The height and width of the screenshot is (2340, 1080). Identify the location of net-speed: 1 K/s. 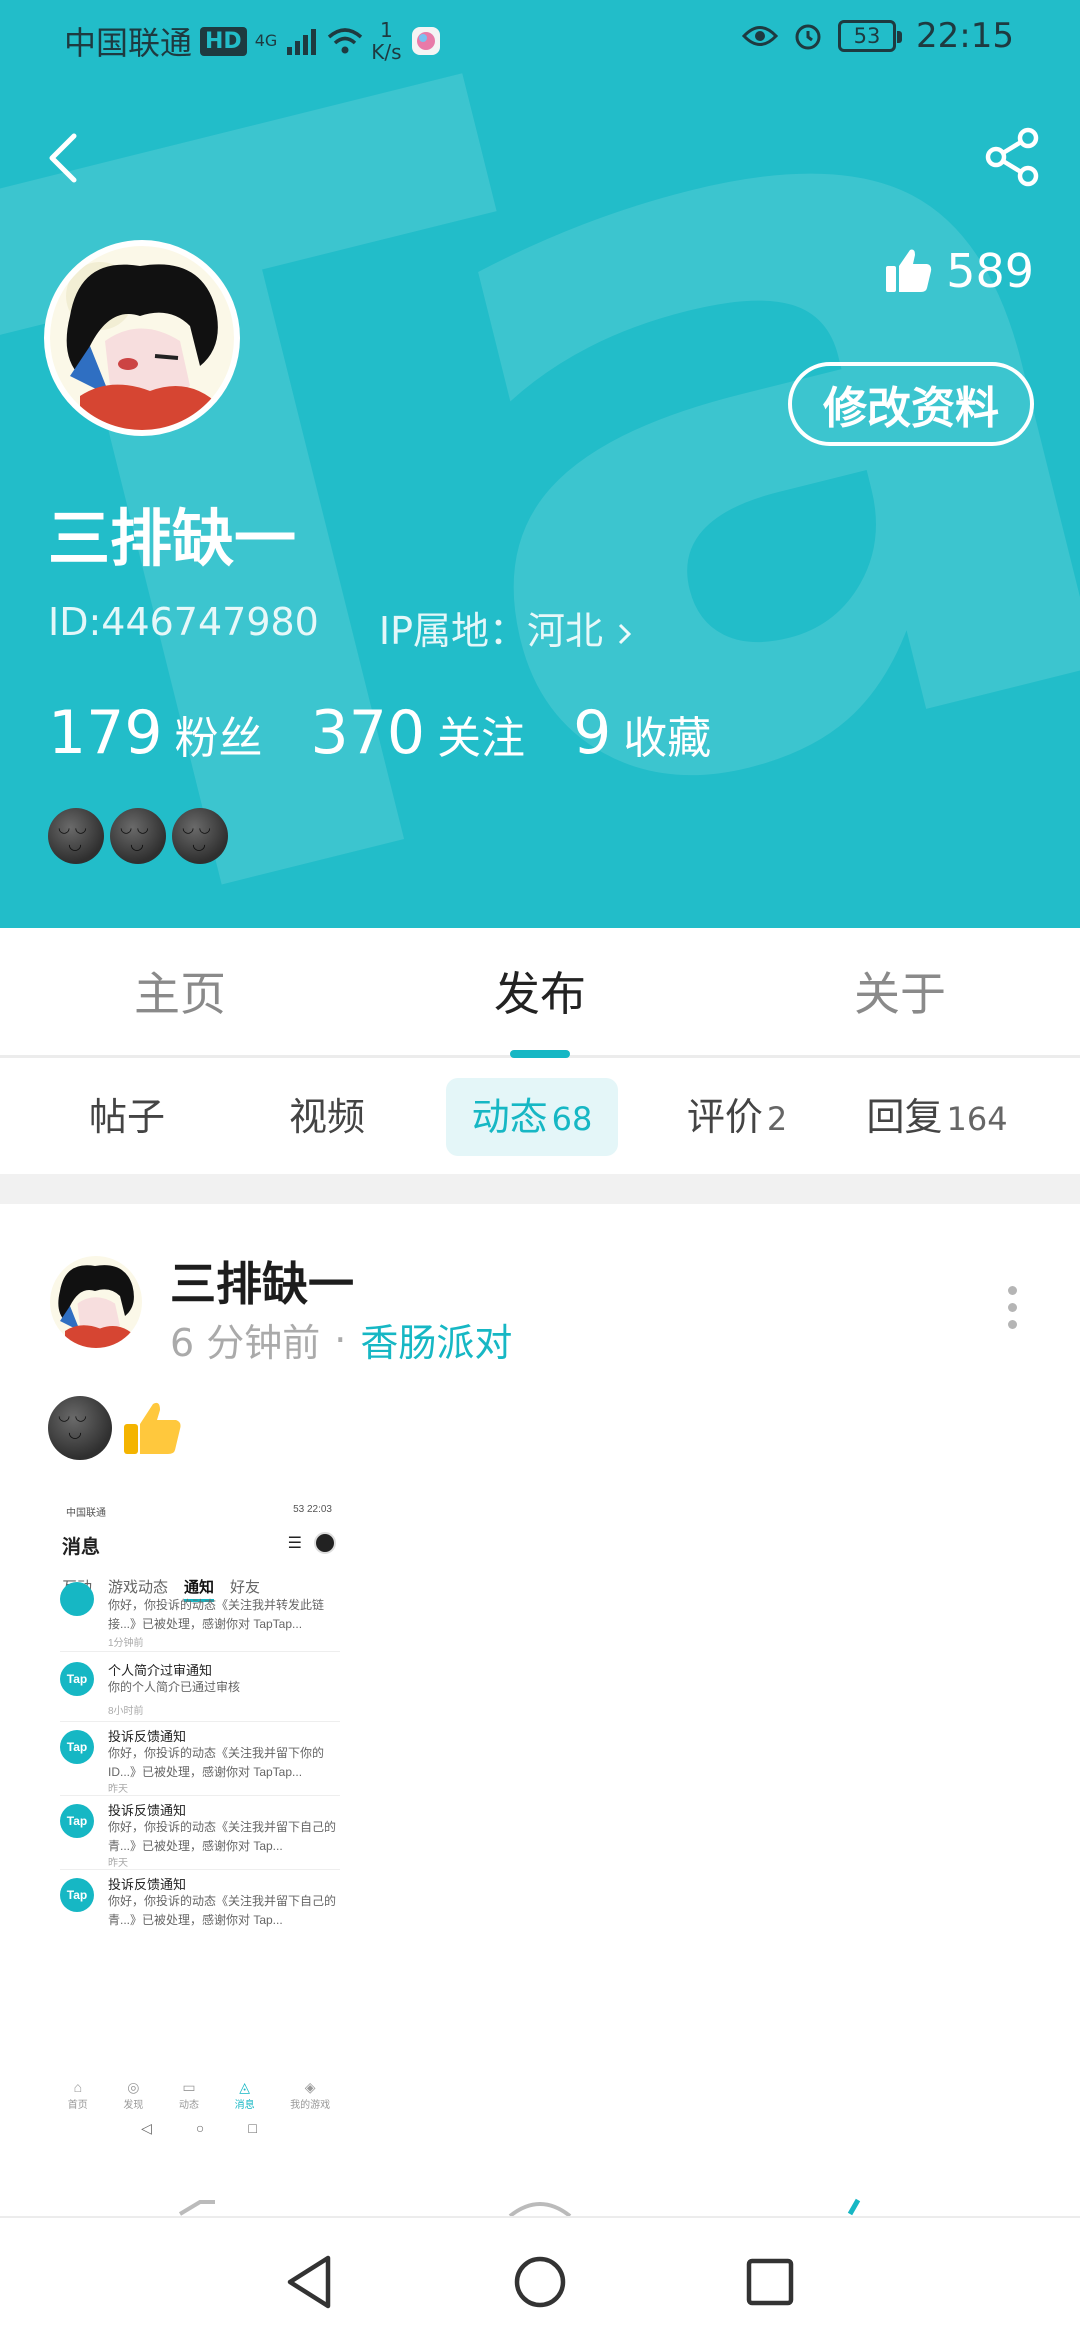
(386, 41).